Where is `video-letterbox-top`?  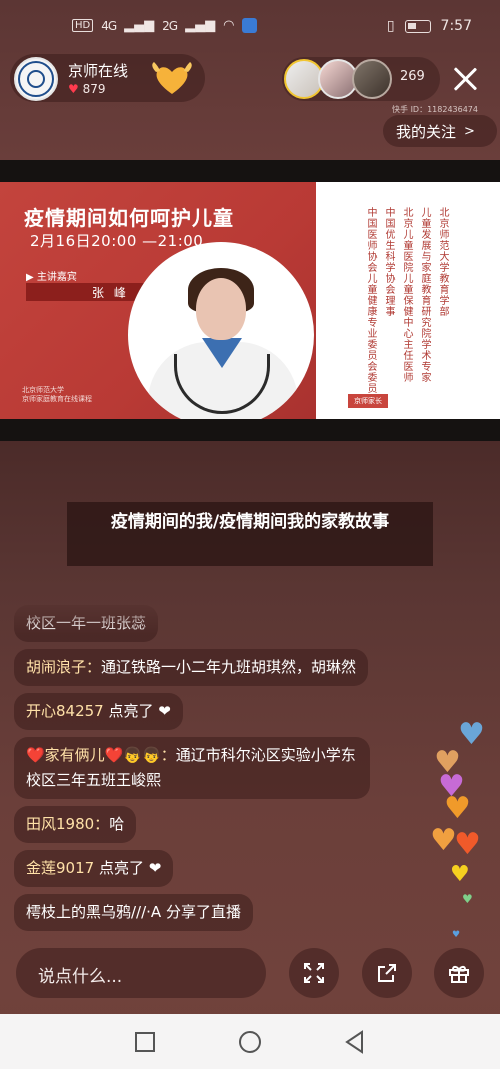
video-letterbox-top is located at coordinates (250, 171).